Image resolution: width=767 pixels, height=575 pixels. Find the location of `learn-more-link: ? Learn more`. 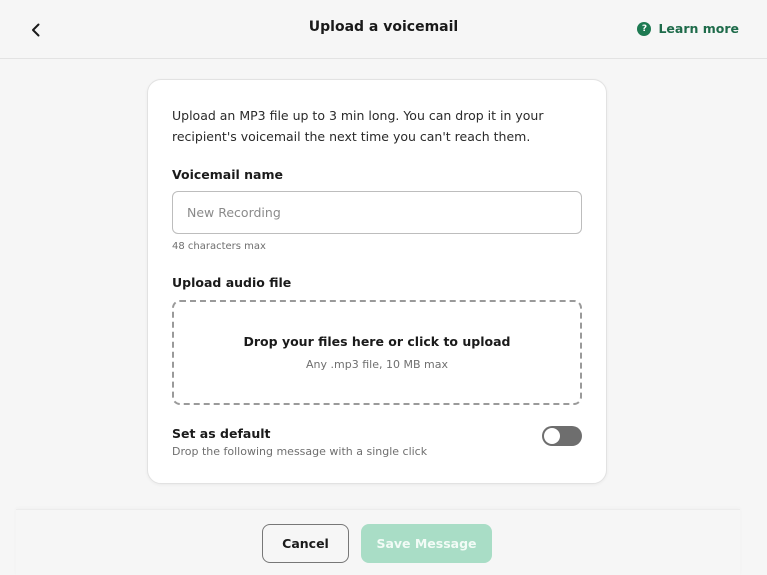

learn-more-link: ? Learn more is located at coordinates (688, 28).